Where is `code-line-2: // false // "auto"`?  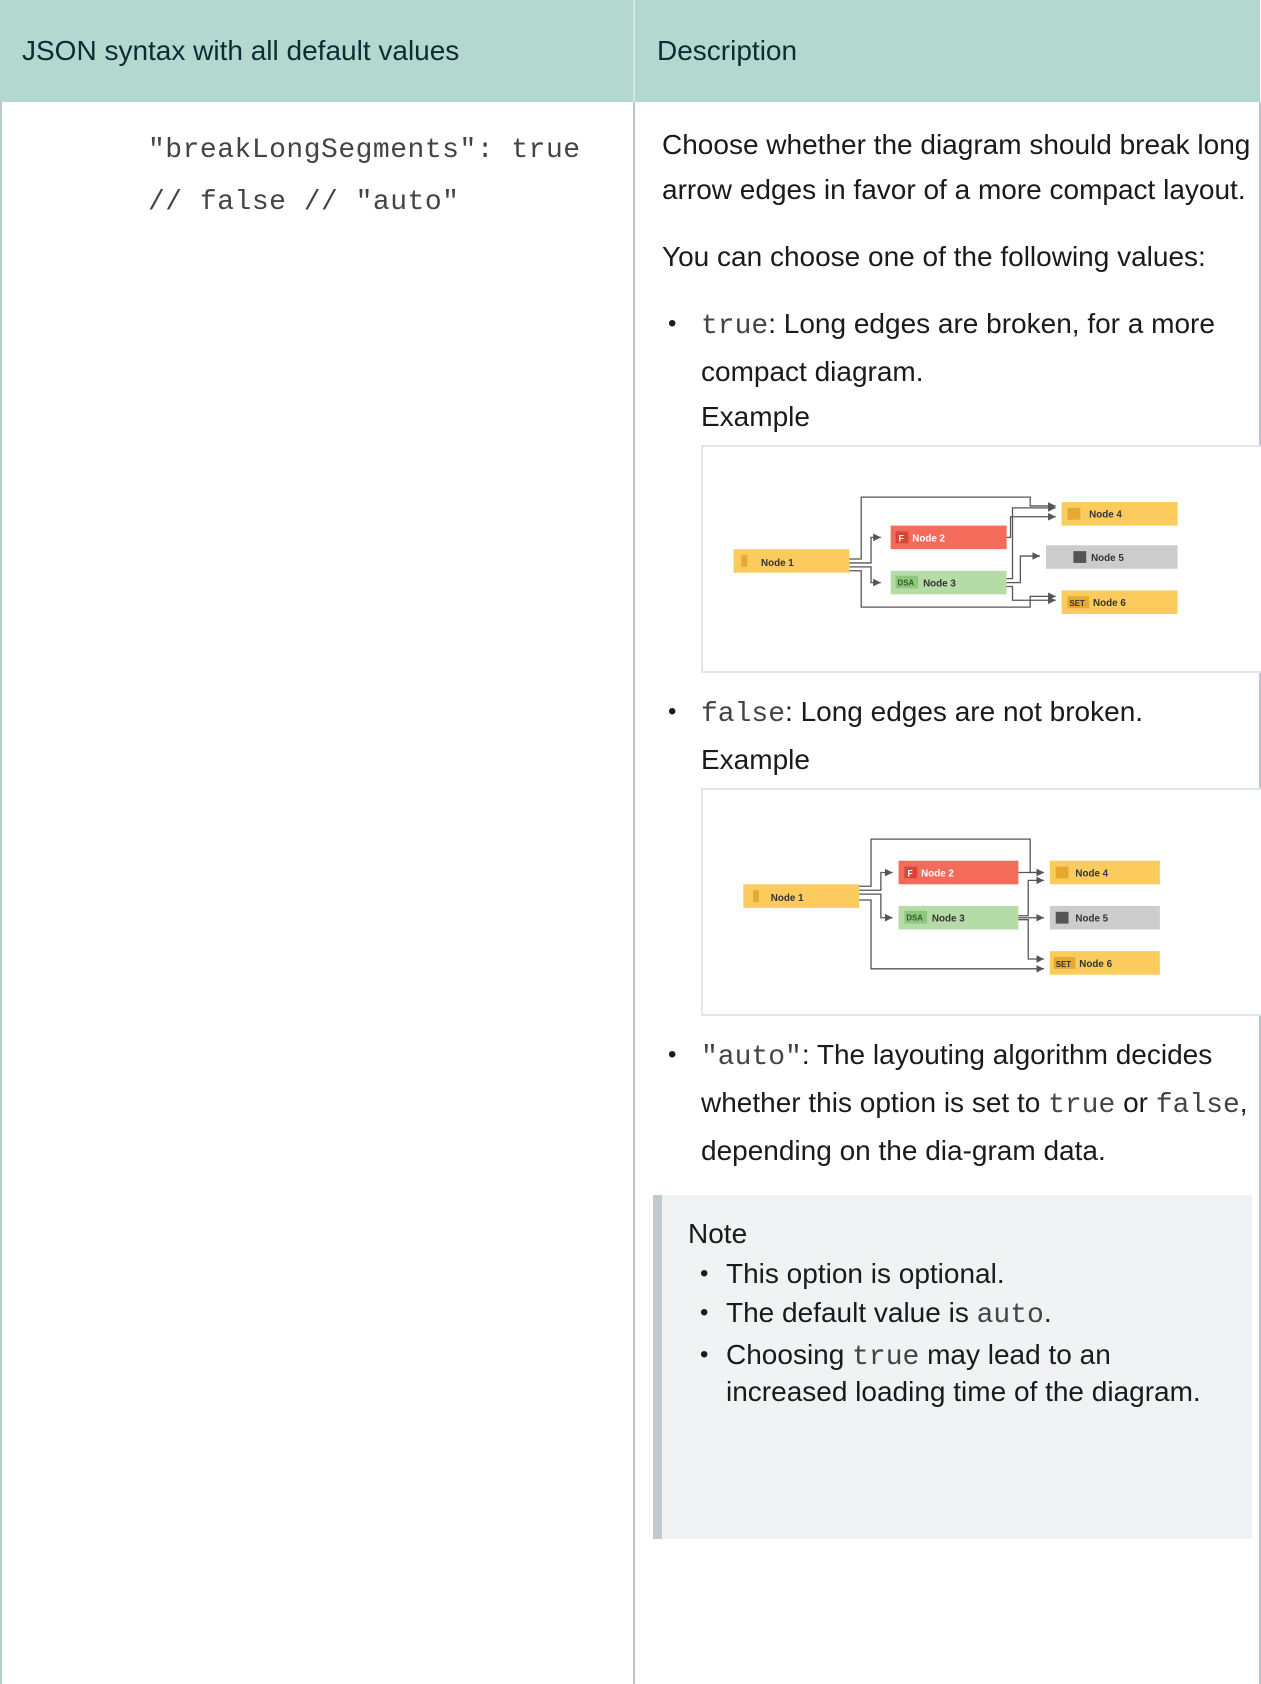
code-line-2: // false // "auto" is located at coordinates (304, 202).